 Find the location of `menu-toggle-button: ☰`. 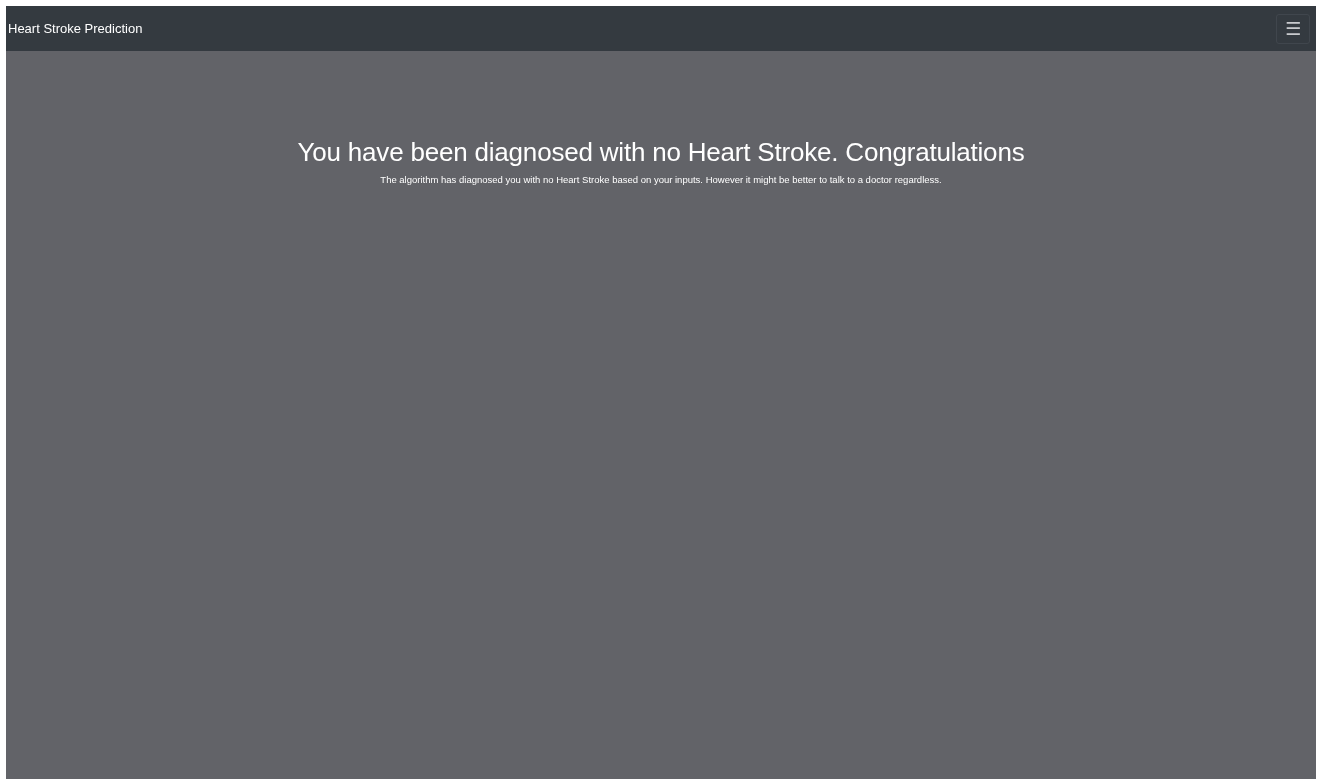

menu-toggle-button: ☰ is located at coordinates (1293, 28).